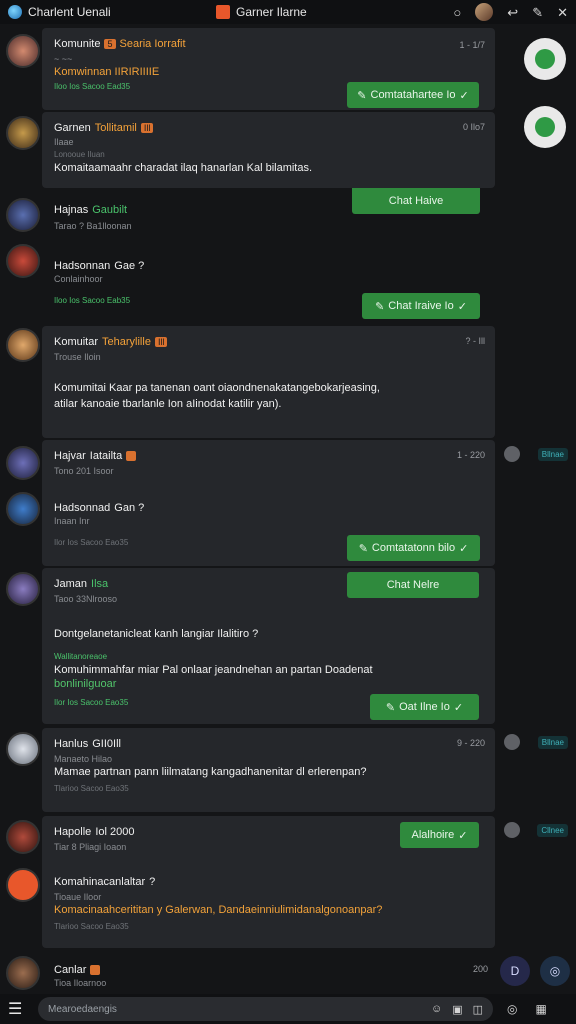 This screenshot has height=1024, width=576. I want to click on sender-row: Komuitar Teharylille Ill, so click(111, 342).